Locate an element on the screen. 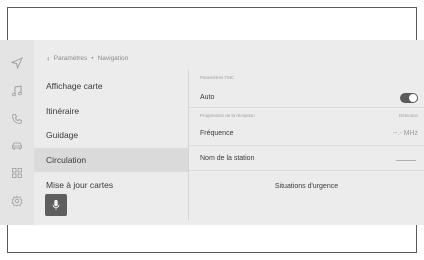 The image size is (424, 260). phone-icon is located at coordinates (17, 119).